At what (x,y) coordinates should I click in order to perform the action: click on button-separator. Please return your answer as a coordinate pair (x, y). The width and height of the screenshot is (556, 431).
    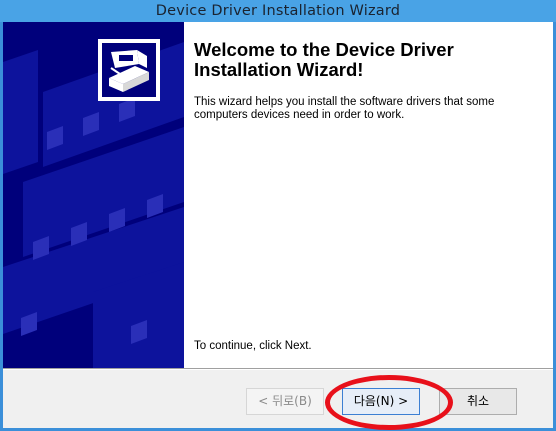
    Looking at the image, I should click on (278, 369).